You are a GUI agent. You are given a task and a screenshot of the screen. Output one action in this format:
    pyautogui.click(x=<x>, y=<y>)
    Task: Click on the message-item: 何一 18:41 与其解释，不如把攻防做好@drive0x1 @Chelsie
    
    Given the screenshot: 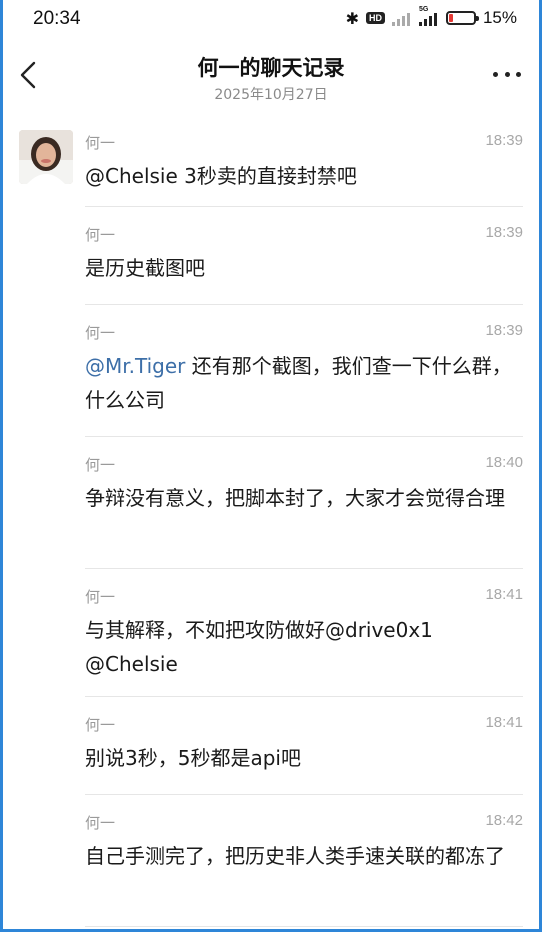 What is the action you would take?
    pyautogui.click(x=304, y=632)
    